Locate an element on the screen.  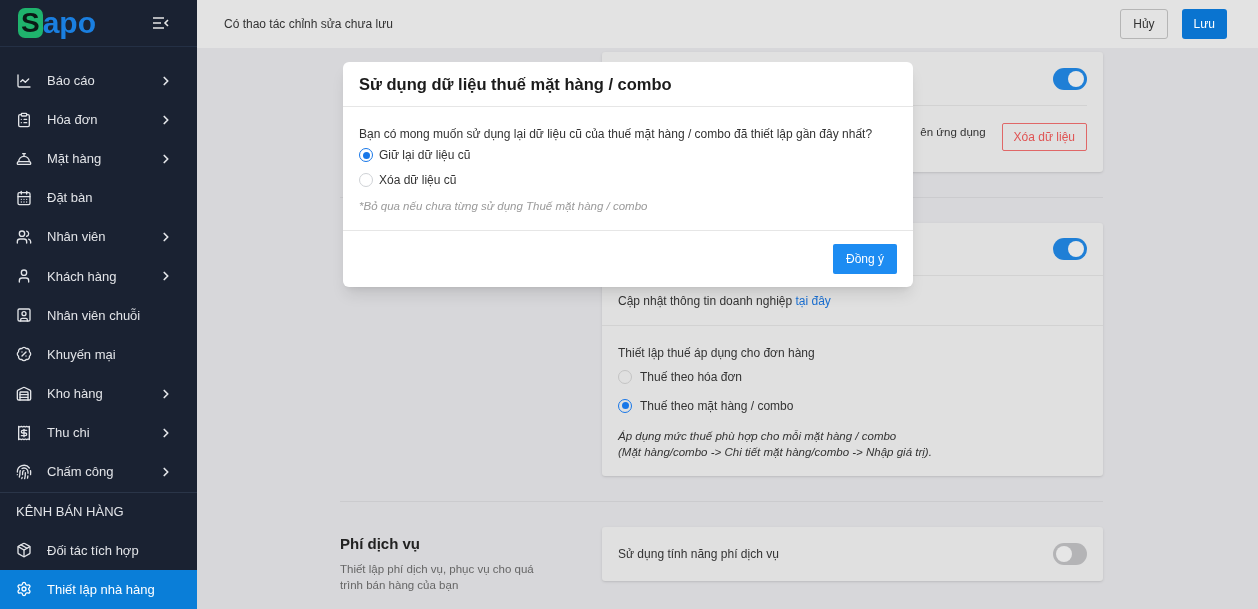
id-badge-icon is located at coordinates (24, 315).